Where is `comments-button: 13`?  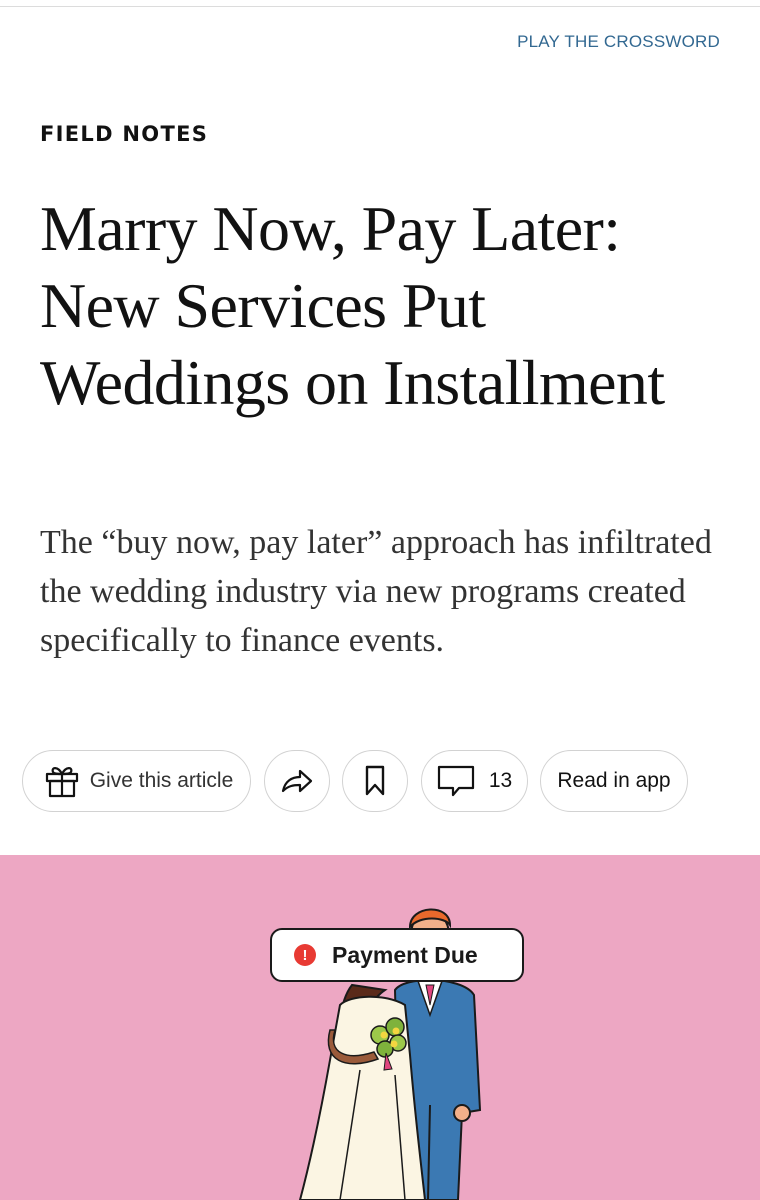
comments-button: 13 is located at coordinates (474, 781).